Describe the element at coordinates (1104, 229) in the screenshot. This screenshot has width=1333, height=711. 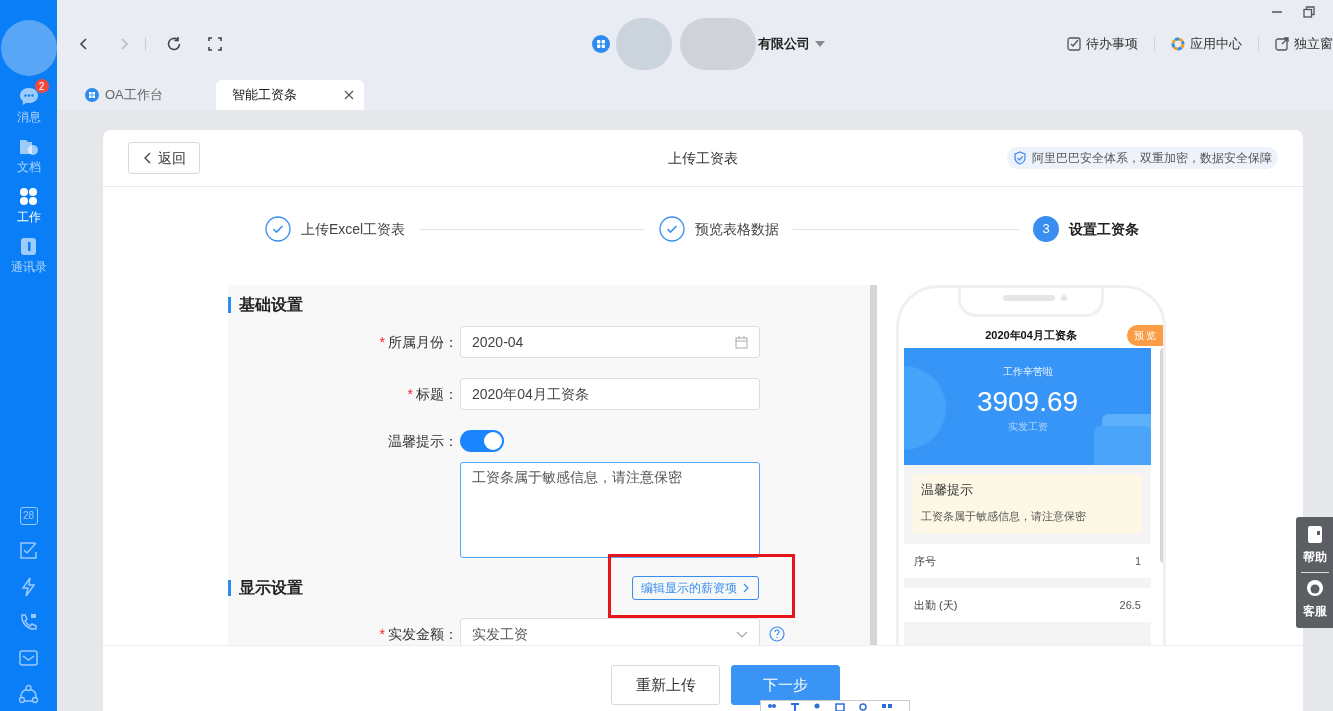
I see `step-label: 设置工资条` at that location.